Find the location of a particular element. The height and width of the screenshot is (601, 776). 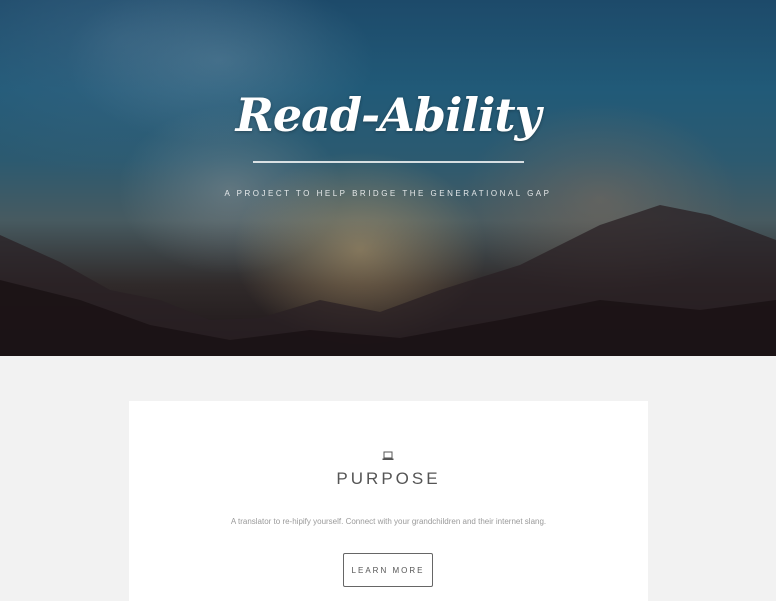

laptop-icon is located at coordinates (388, 455).